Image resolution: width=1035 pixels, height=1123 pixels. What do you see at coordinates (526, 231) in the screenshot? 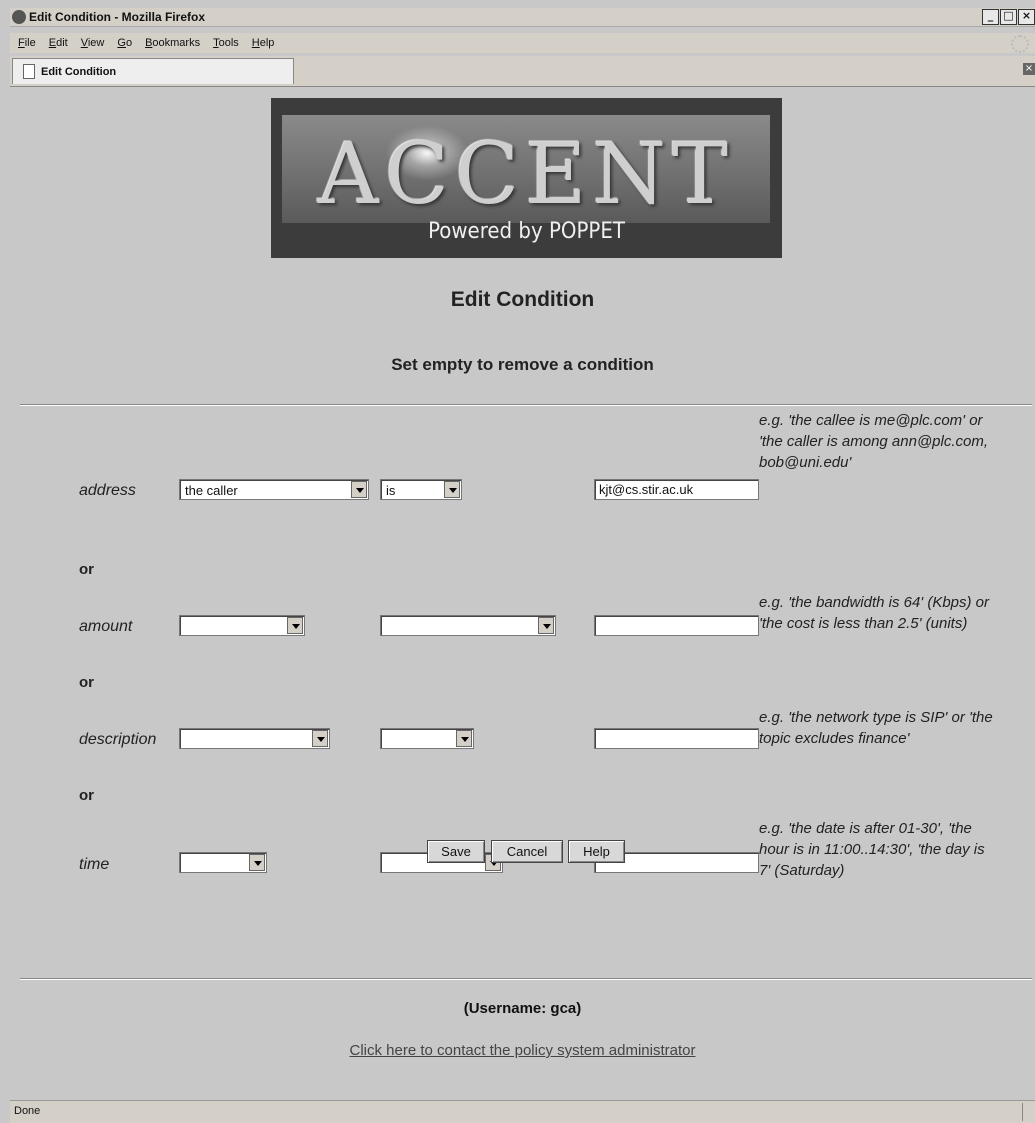
I see `banner-subtitle: Powered by POPPET` at bounding box center [526, 231].